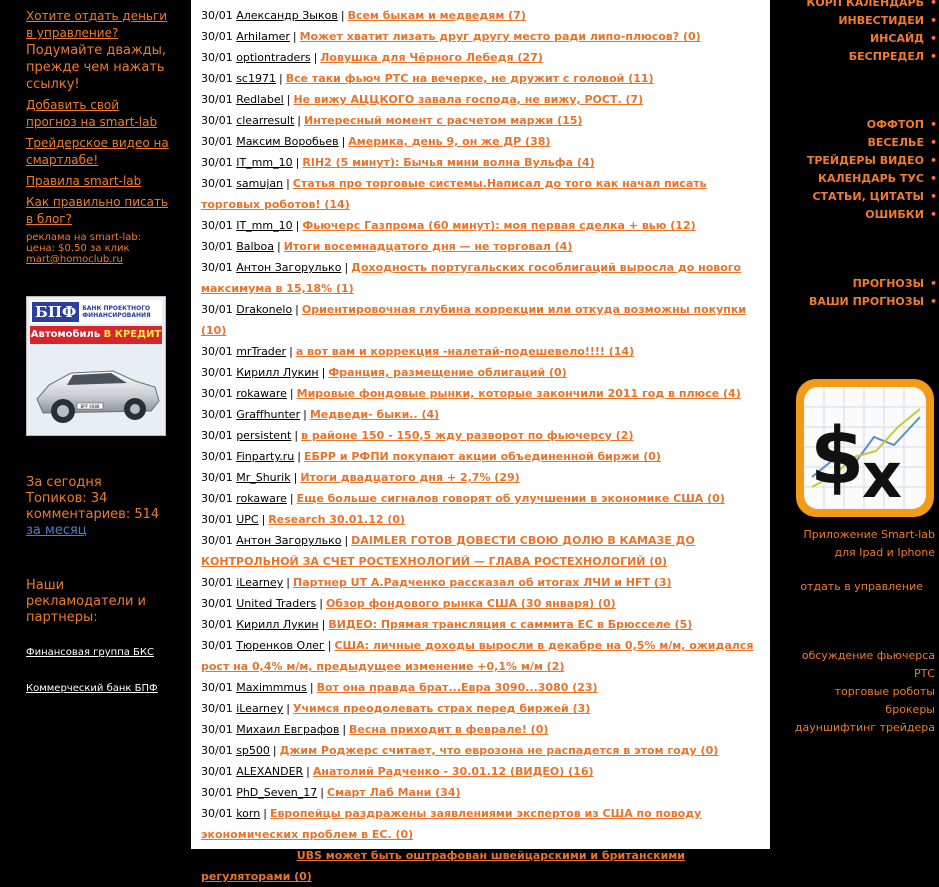  What do you see at coordinates (872, 160) in the screenshot?
I see `right-nav-item: ТРЕЙДЕРЫ ВИДЕО •` at bounding box center [872, 160].